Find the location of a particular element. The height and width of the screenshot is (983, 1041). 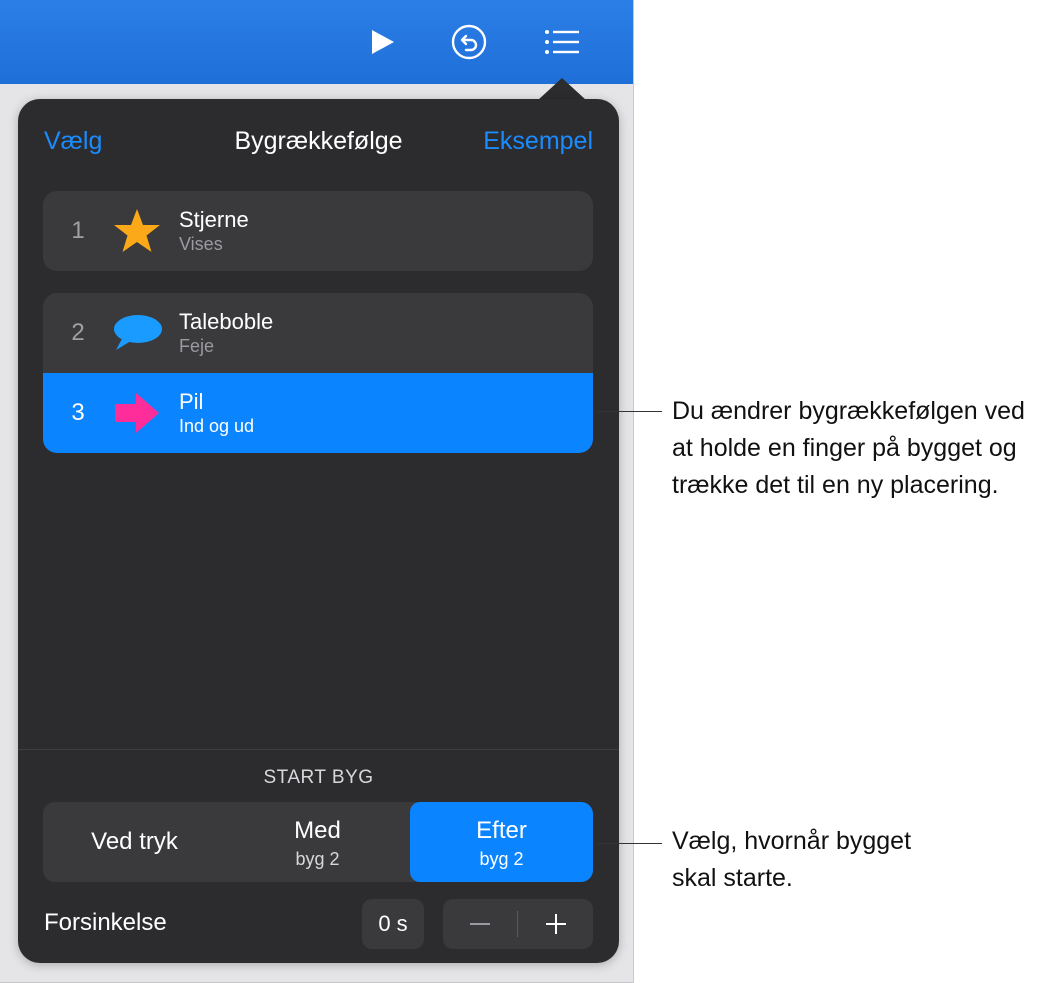

build-row-star: 1 Stjerne Vises is located at coordinates (318, 231).